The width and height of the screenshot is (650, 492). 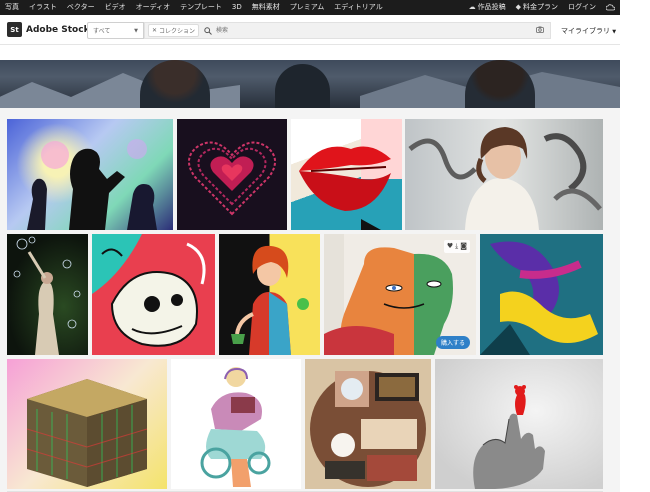 What do you see at coordinates (208, 30) in the screenshot?
I see `search-icon` at bounding box center [208, 30].